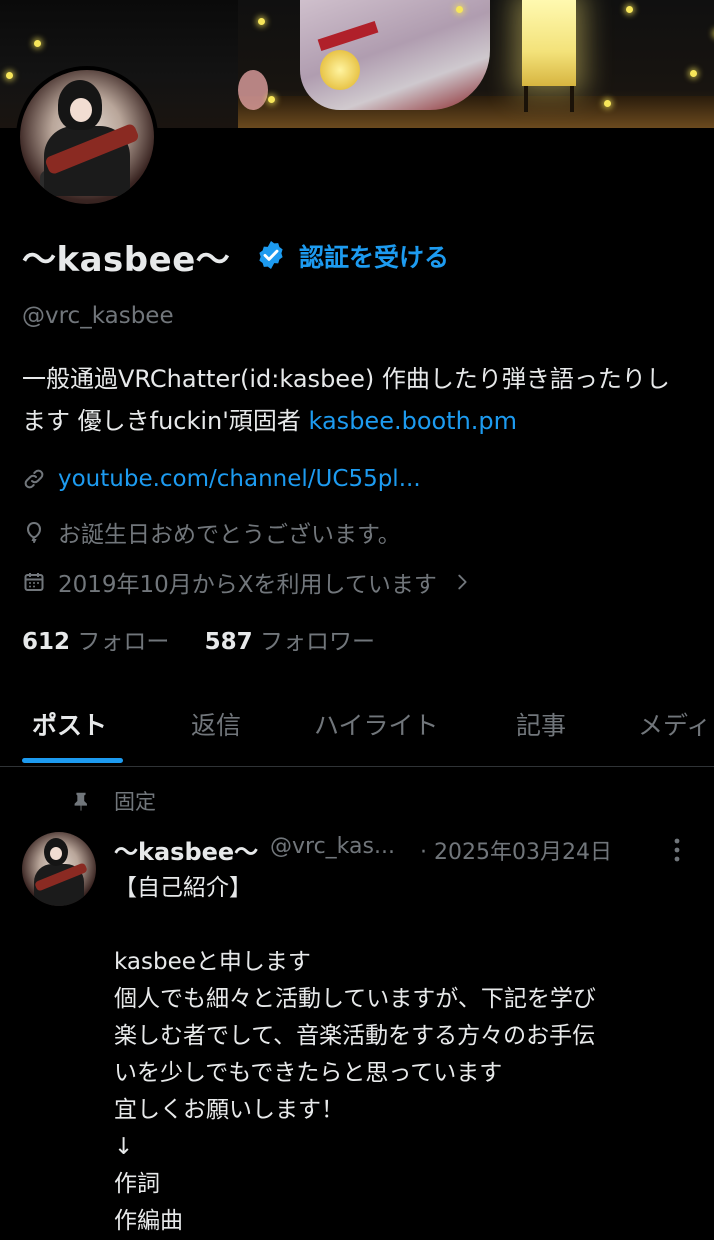  Describe the element at coordinates (123, 642) in the screenshot. I see `following-label: フォロー` at that location.